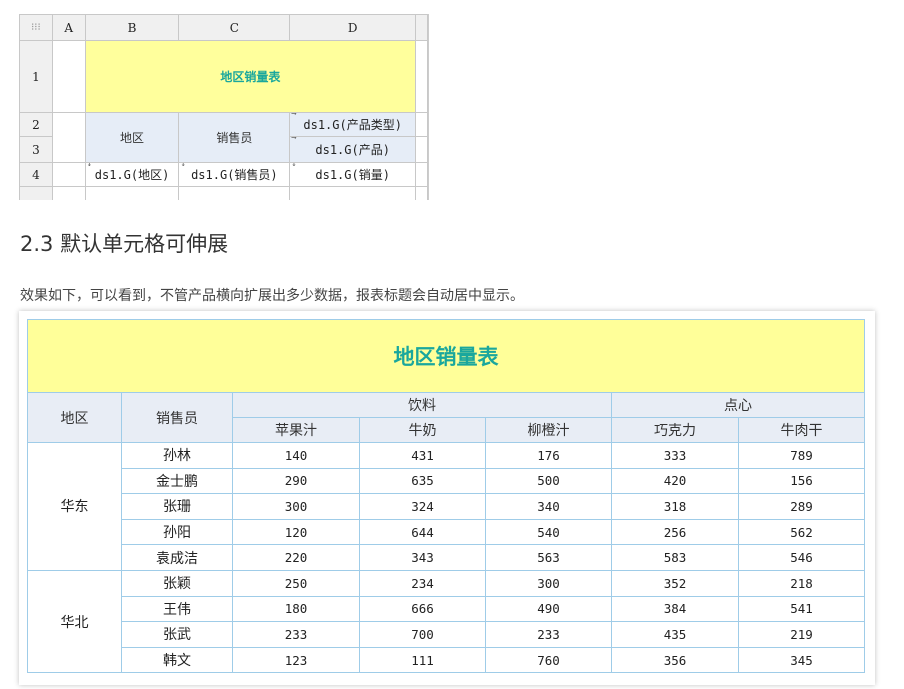 The height and width of the screenshot is (689, 904). What do you see at coordinates (801, 557) in the screenshot?
I see `sales-value-cell: 546` at bounding box center [801, 557].